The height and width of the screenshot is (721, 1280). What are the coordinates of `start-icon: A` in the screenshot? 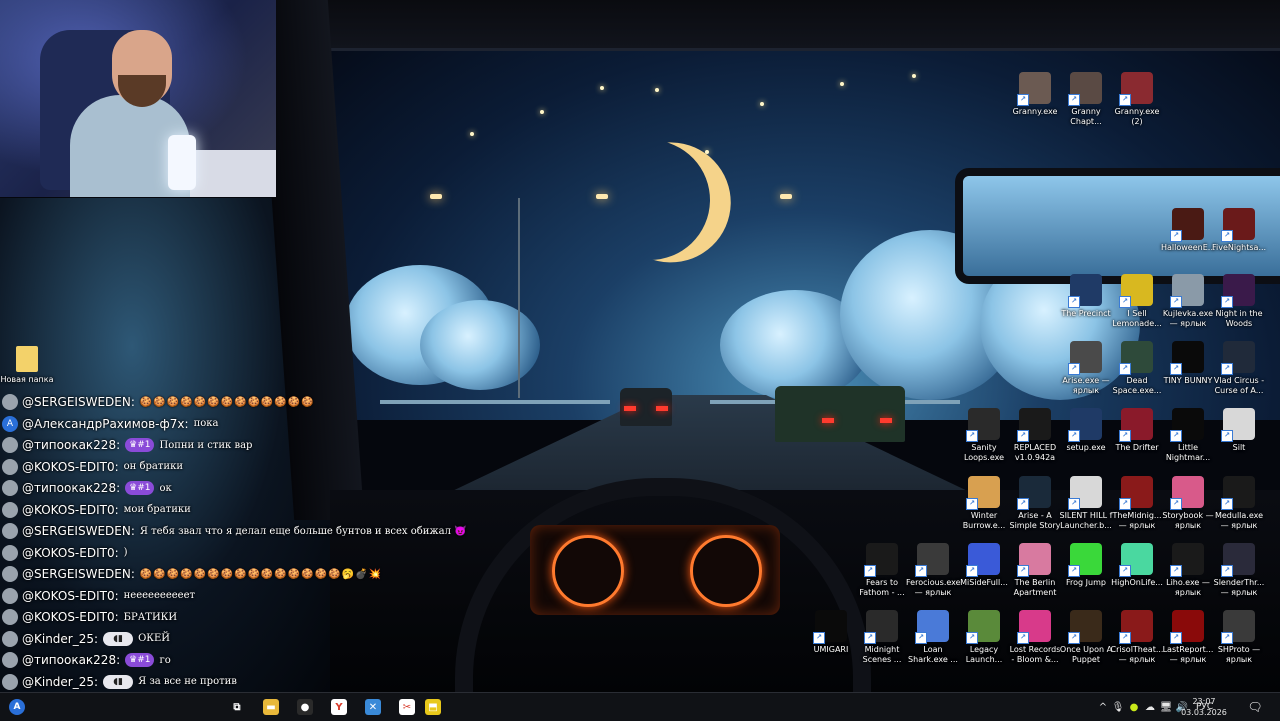 It's located at (17, 707).